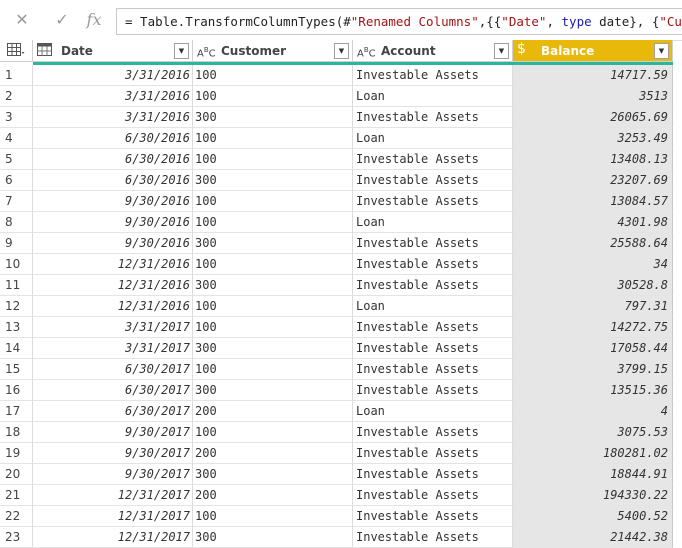 This screenshot has width=682, height=548. Describe the element at coordinates (433, 51) in the screenshot. I see `column-header-account: ABC Account ▼` at that location.